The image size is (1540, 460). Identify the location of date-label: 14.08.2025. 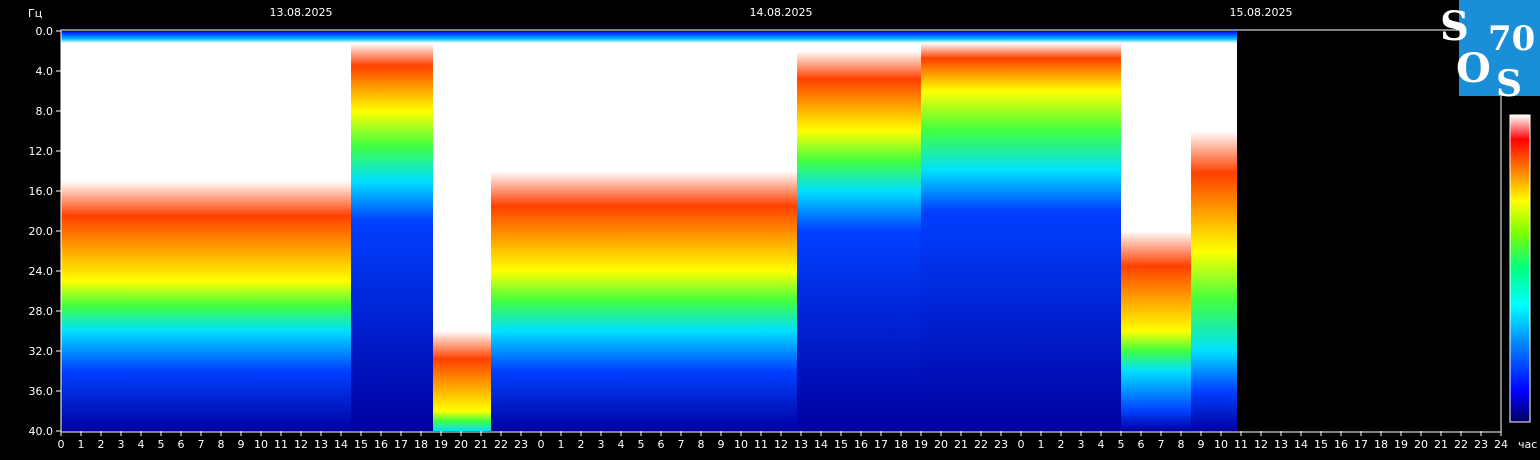
(781, 12).